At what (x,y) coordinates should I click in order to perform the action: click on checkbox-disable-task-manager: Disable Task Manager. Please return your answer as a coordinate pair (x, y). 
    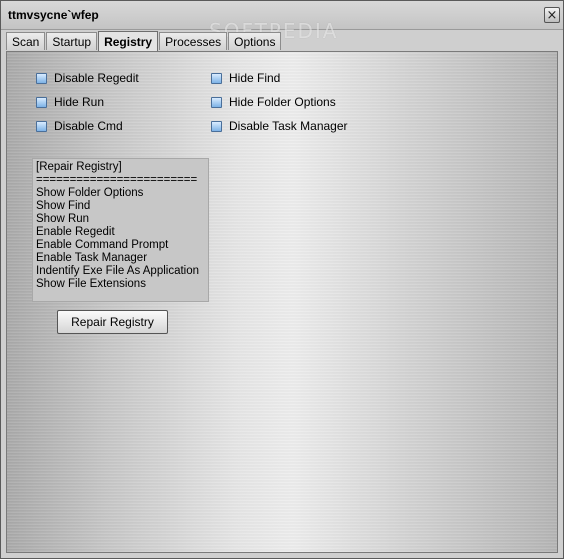
    Looking at the image, I should click on (279, 126).